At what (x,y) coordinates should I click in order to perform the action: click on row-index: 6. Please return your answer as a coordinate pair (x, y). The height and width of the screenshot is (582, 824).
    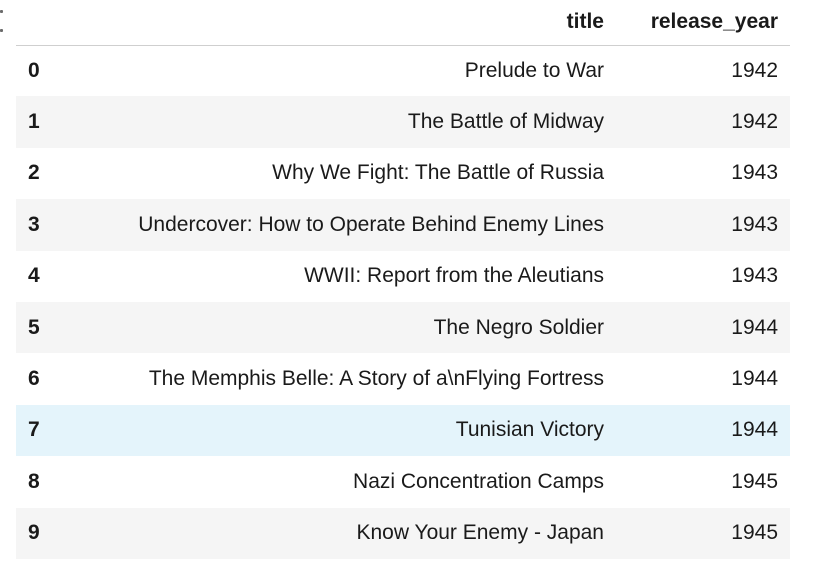
    Looking at the image, I should click on (34, 379).